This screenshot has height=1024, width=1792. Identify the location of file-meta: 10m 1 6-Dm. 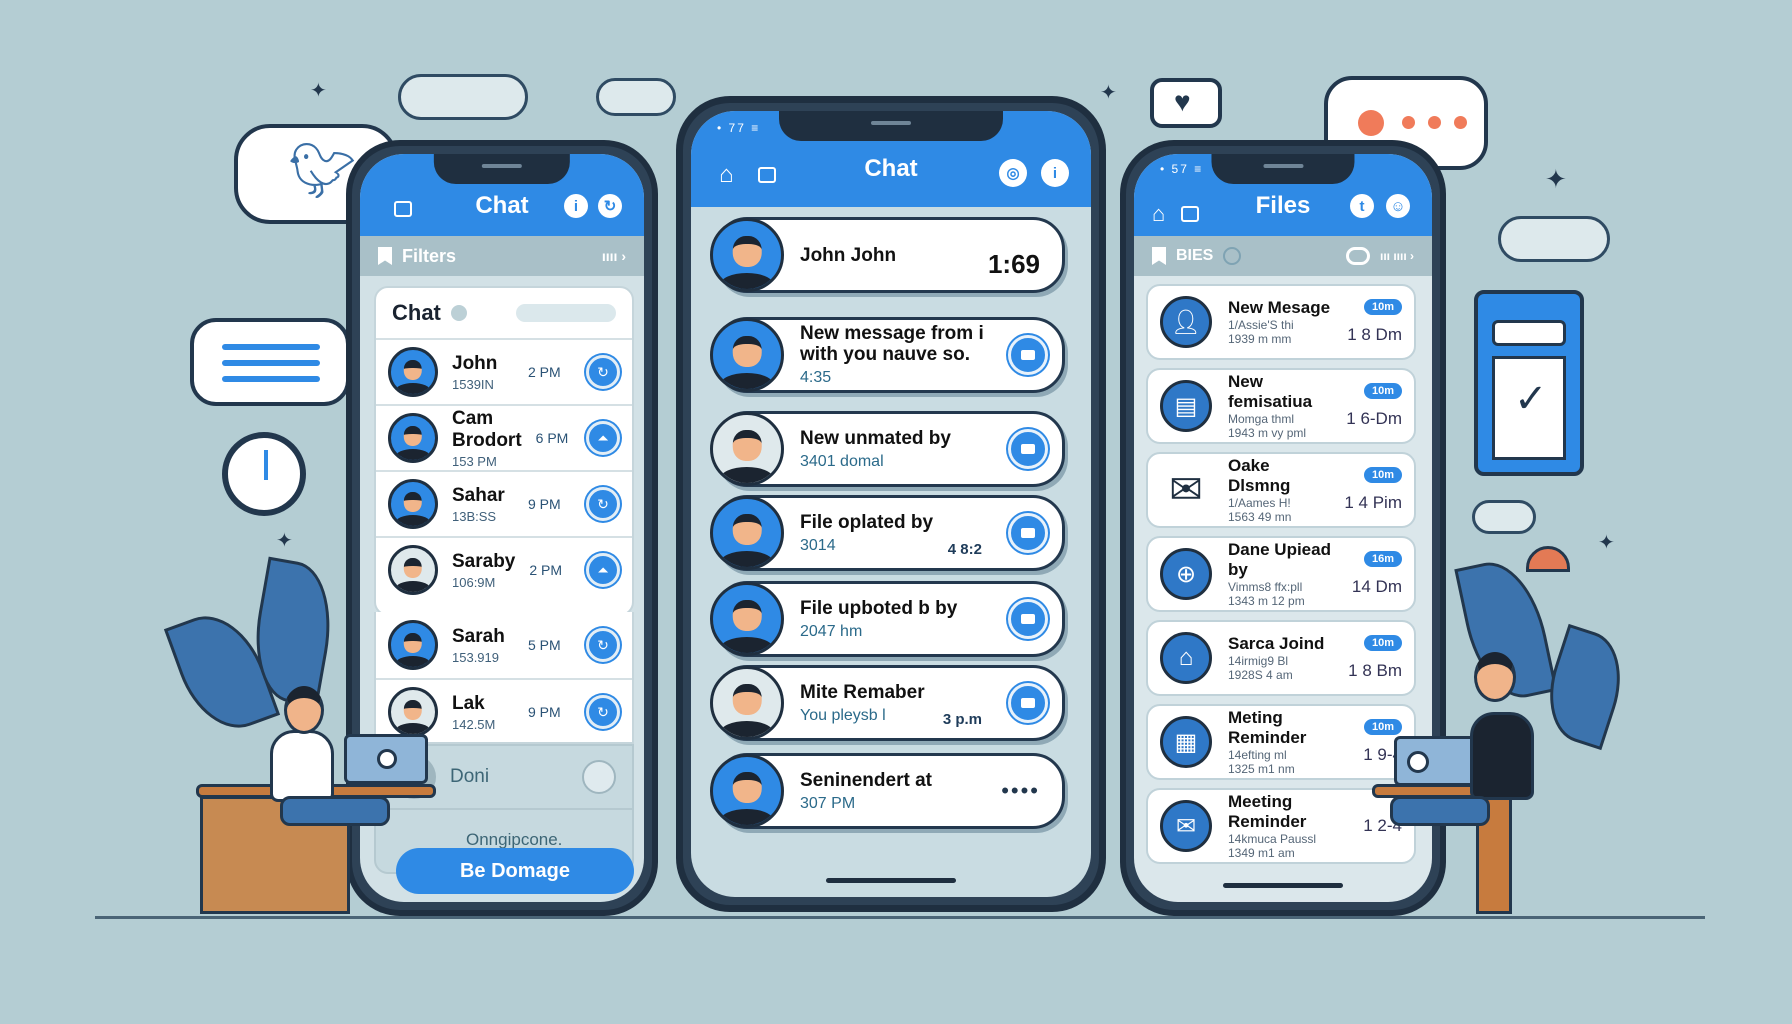
(1374, 406).